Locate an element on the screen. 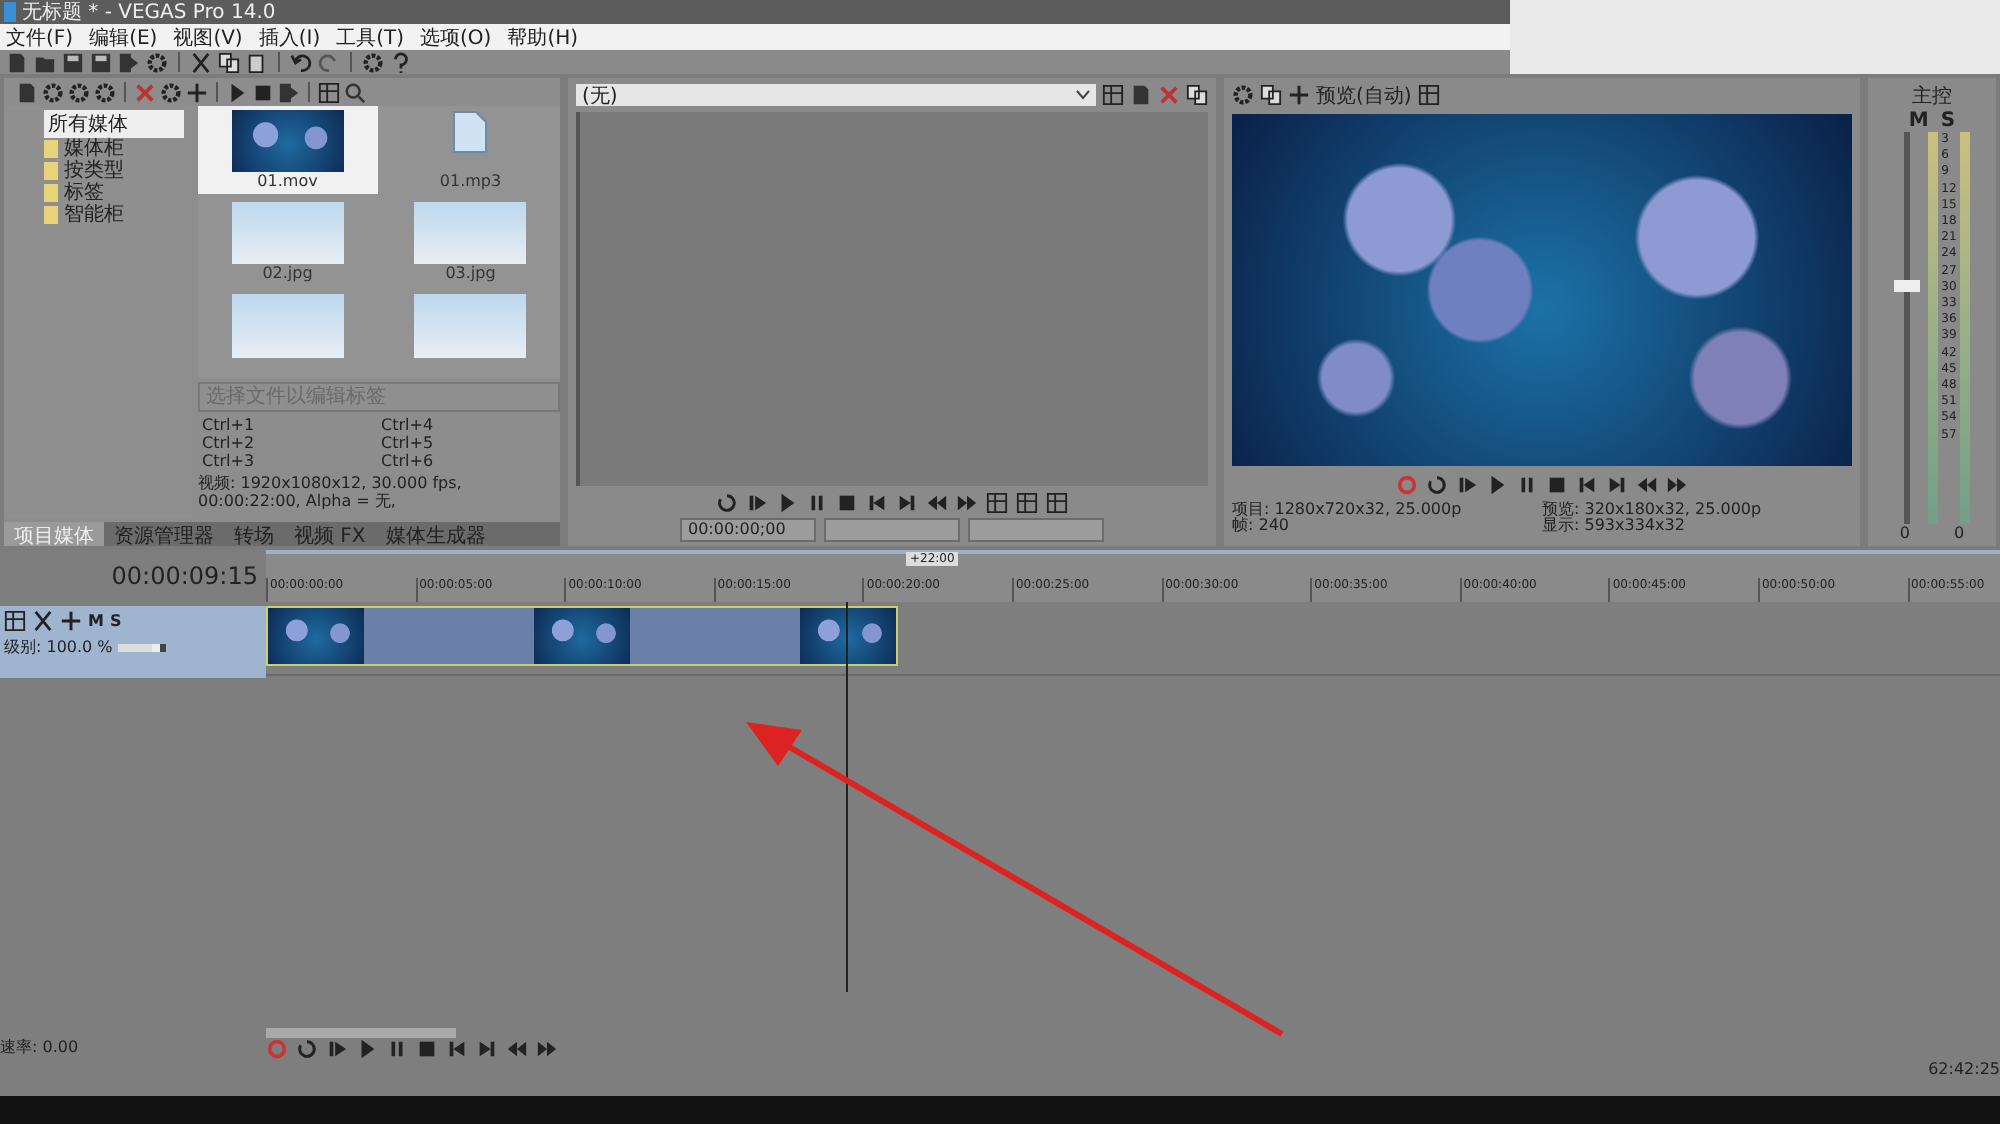 Image resolution: width=2000 pixels, height=1124 pixels. horizontal-scrollbar is located at coordinates (361, 1033).